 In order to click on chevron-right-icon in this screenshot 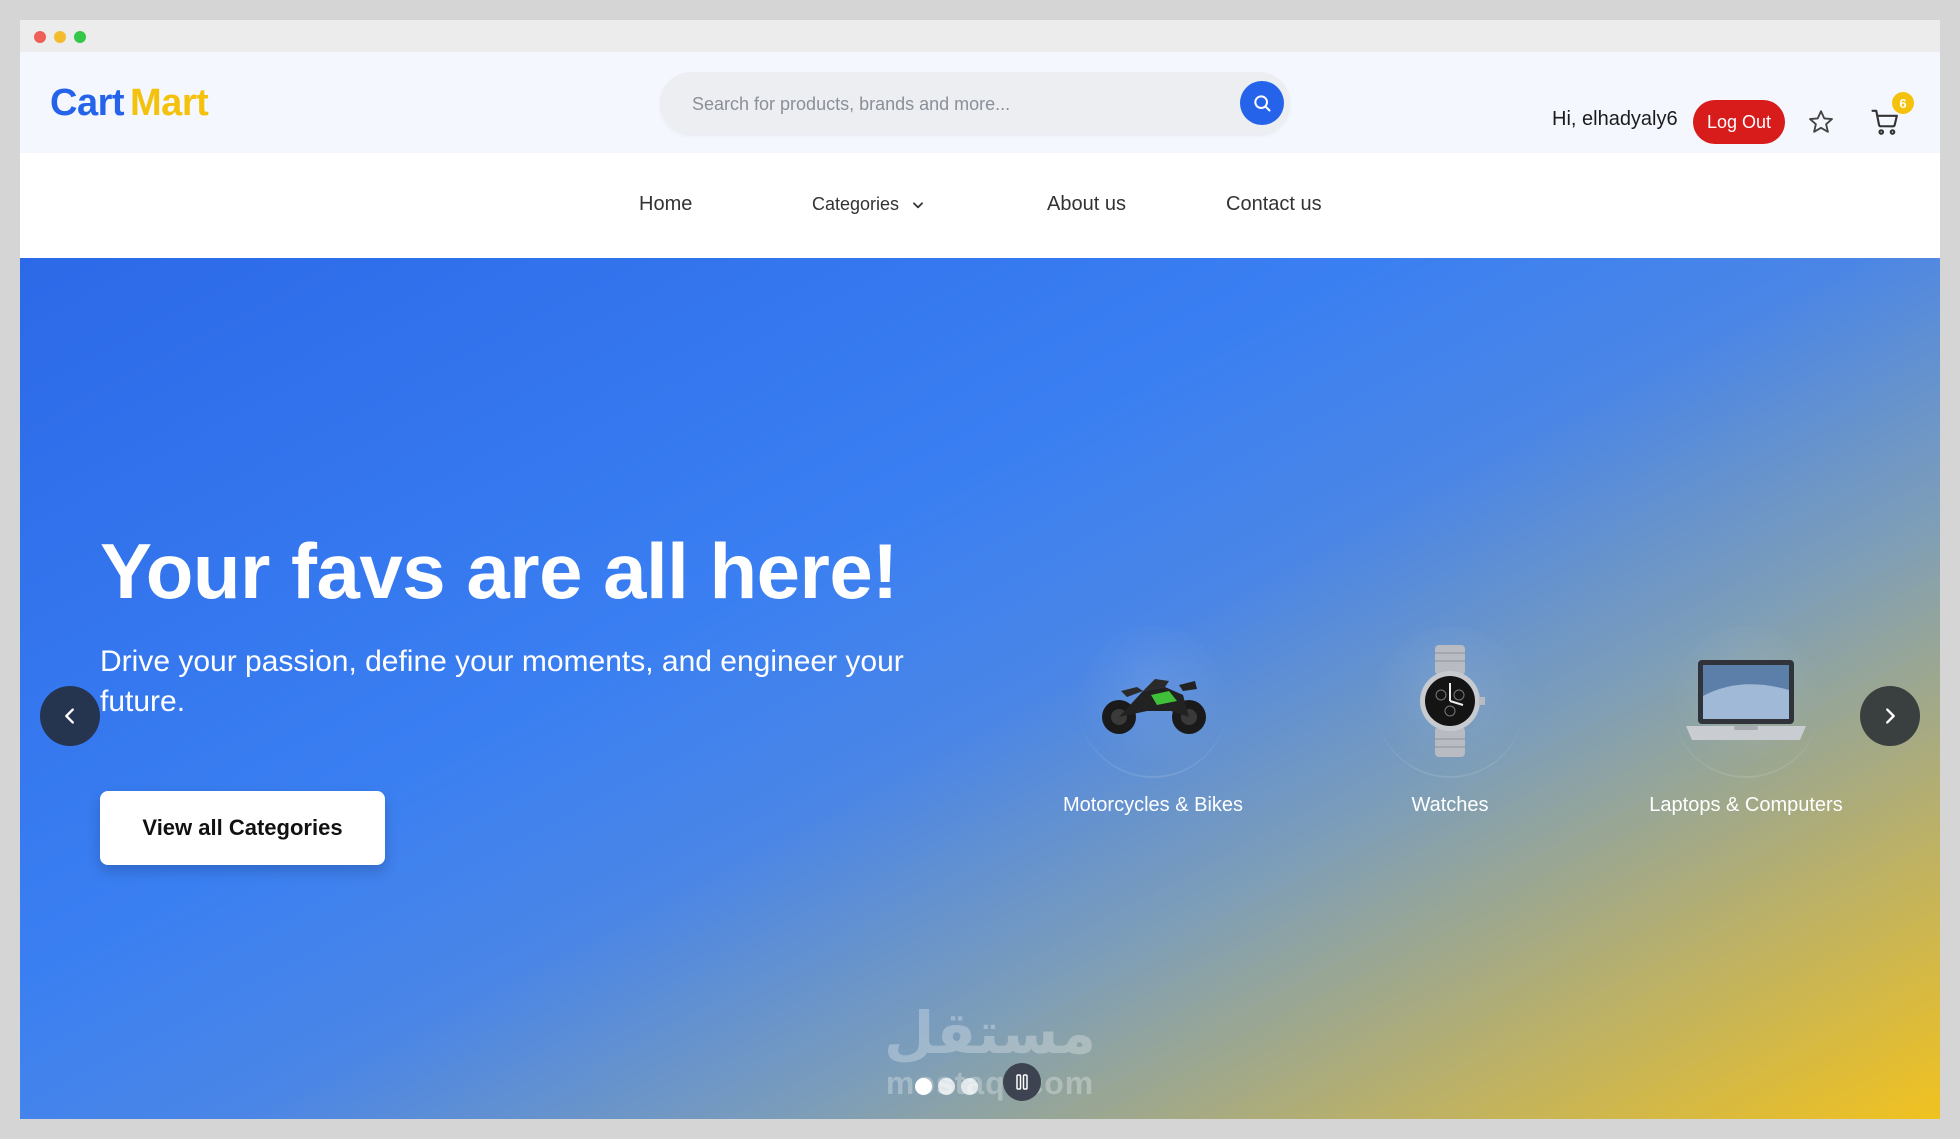, I will do `click(1890, 716)`.